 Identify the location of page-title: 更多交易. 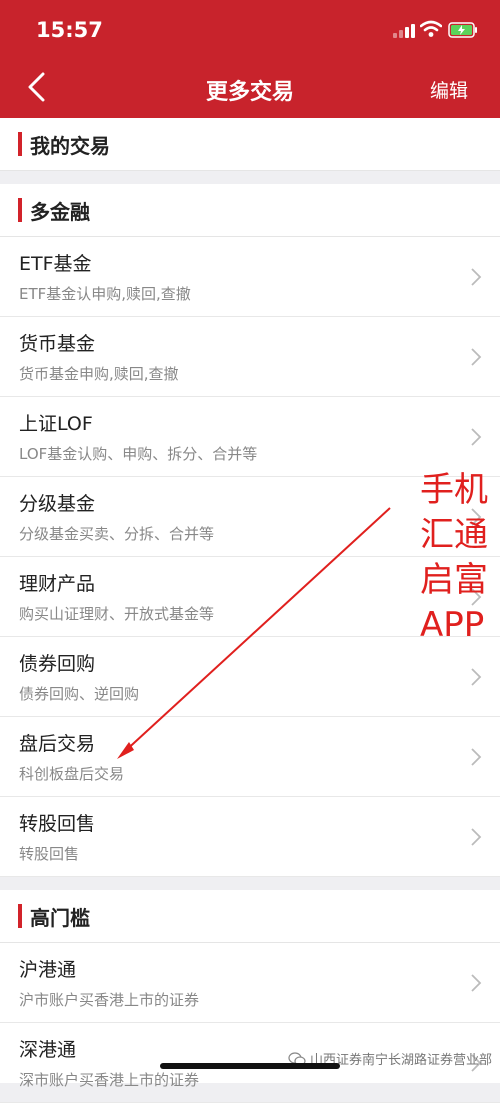
(249, 92).